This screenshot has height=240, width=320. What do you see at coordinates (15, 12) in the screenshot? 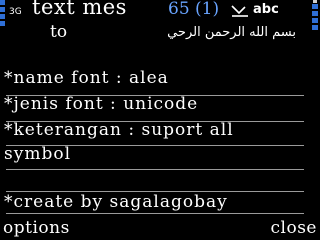
I see `network-indicator: 3G` at bounding box center [15, 12].